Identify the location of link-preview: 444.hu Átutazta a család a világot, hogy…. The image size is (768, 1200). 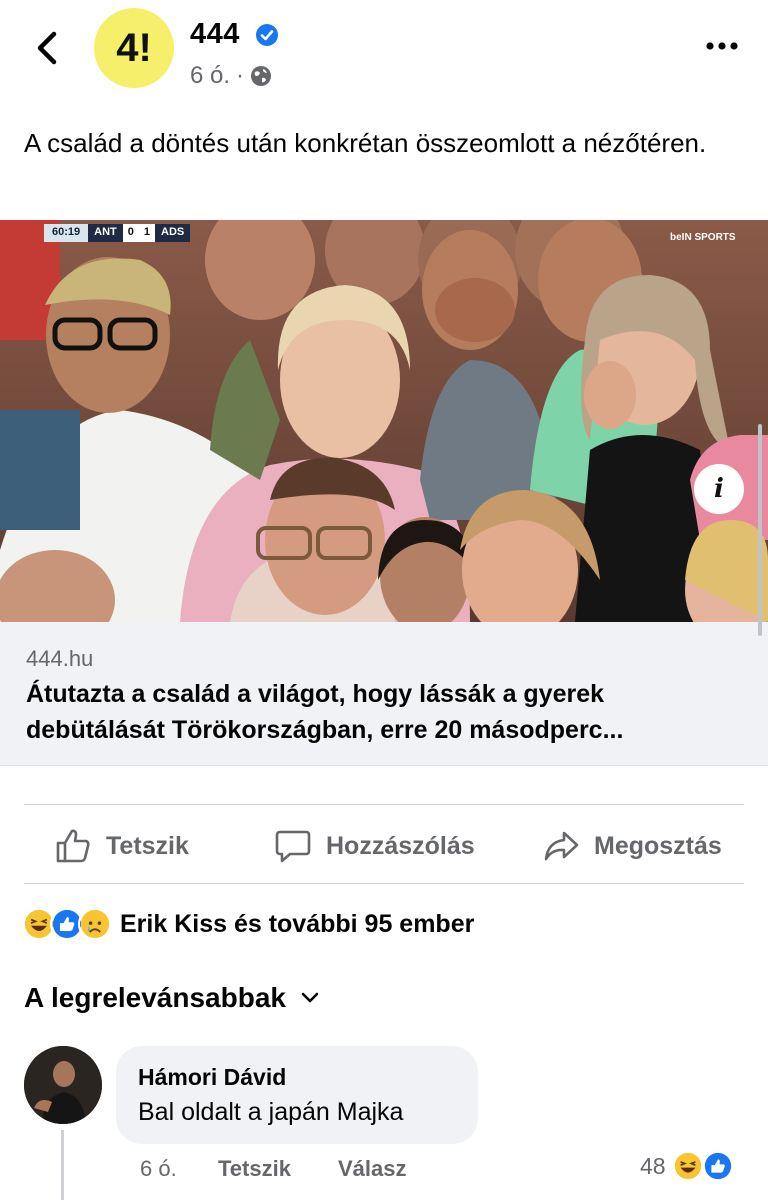
(384, 694).